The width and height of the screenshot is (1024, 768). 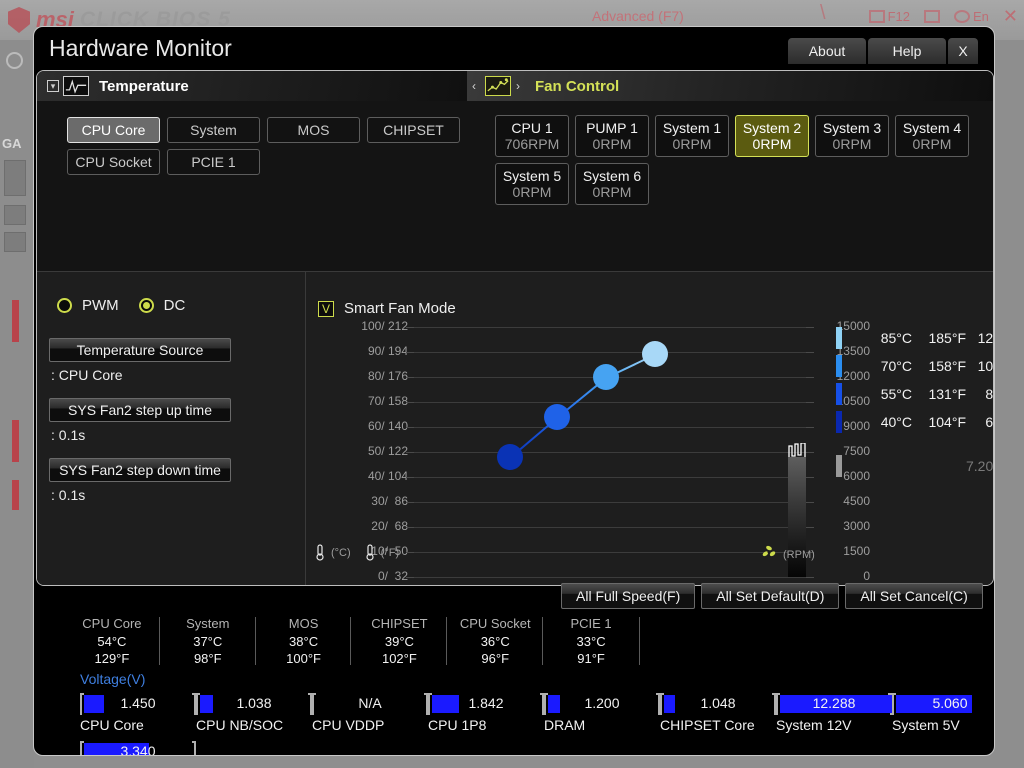 What do you see at coordinates (138, 748) in the screenshot?
I see `voltage-row-2: 3.340System 3.3V` at bounding box center [138, 748].